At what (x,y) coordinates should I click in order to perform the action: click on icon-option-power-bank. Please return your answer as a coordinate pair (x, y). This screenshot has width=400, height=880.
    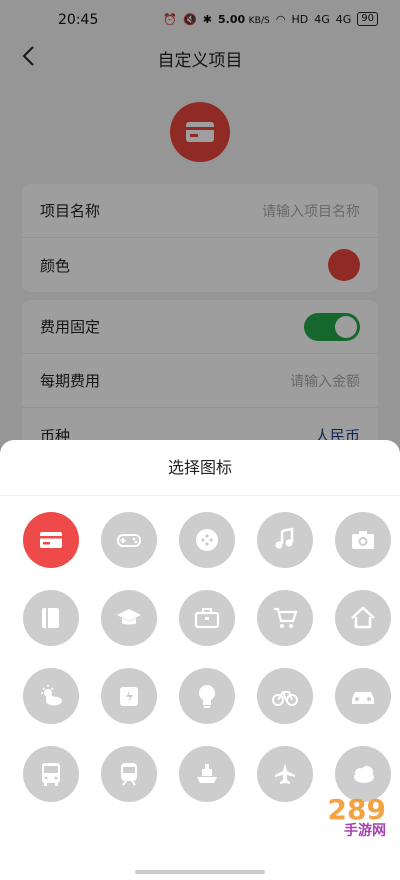
    Looking at the image, I should click on (129, 696).